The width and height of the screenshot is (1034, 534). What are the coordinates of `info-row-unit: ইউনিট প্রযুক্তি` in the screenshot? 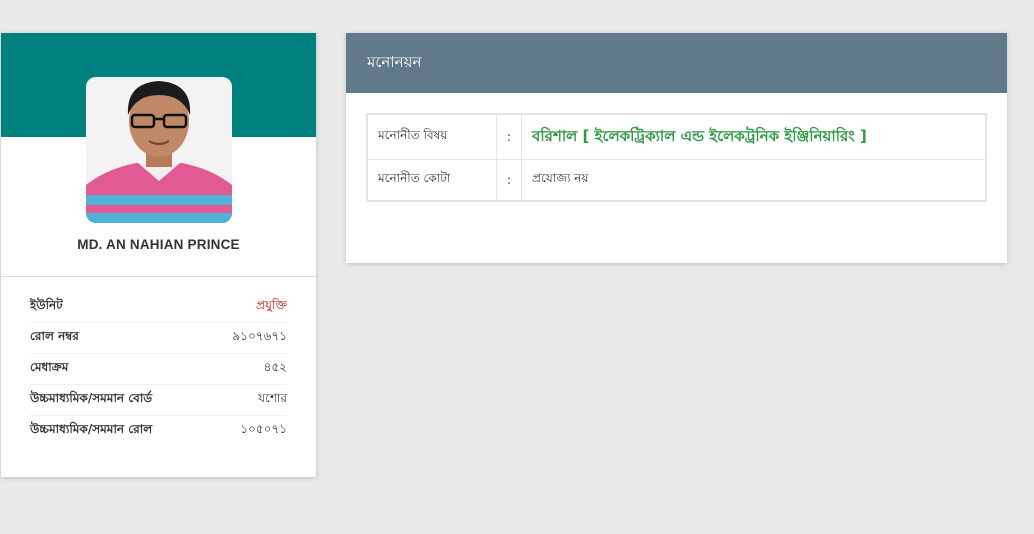 It's located at (158, 307).